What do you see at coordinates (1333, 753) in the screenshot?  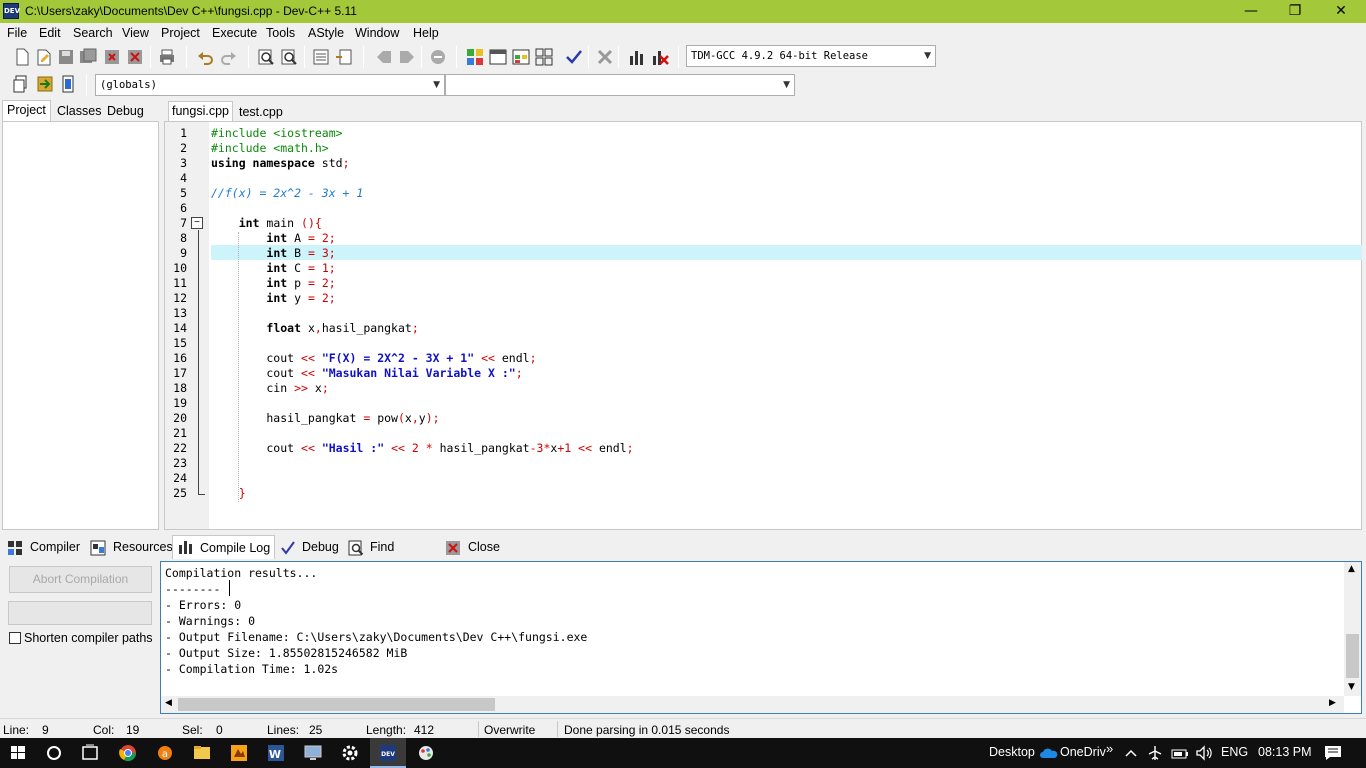 I see `action-center-icon` at bounding box center [1333, 753].